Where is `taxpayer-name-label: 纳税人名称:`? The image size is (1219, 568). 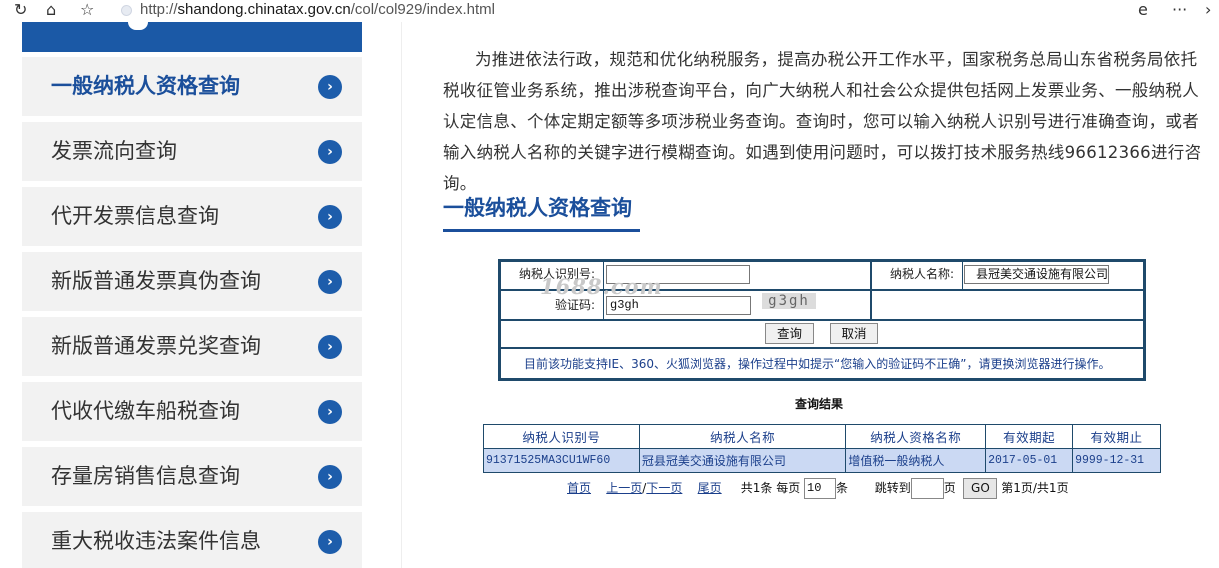
taxpayer-name-label: 纳税人名称: is located at coordinates (922, 274).